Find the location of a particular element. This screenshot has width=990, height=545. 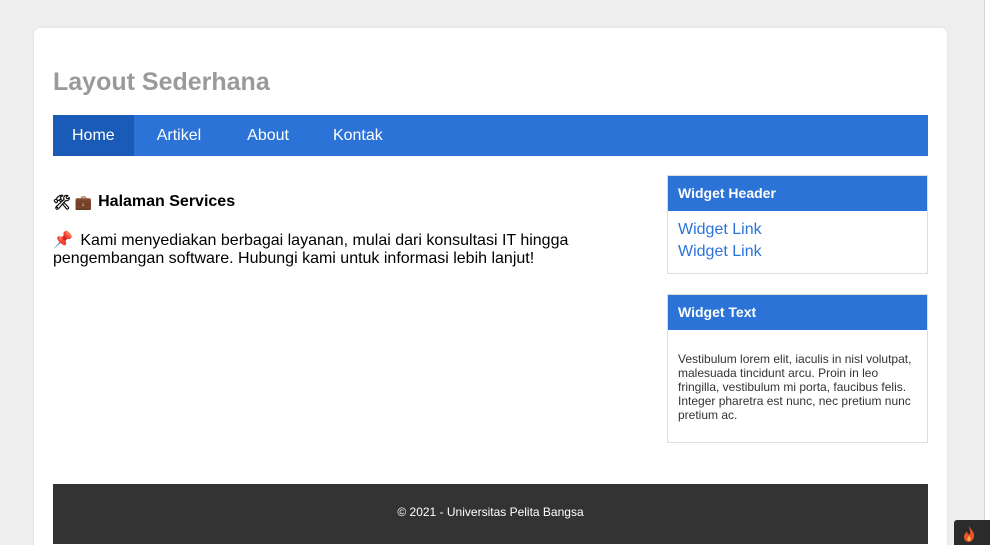

flame-icon is located at coordinates (969, 534).